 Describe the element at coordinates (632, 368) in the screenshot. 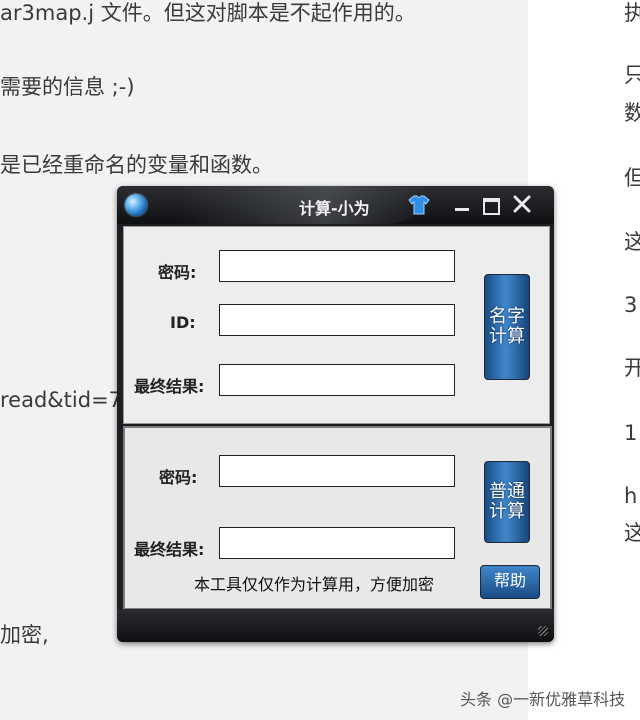

I see `article-right-fragment: 开` at that location.